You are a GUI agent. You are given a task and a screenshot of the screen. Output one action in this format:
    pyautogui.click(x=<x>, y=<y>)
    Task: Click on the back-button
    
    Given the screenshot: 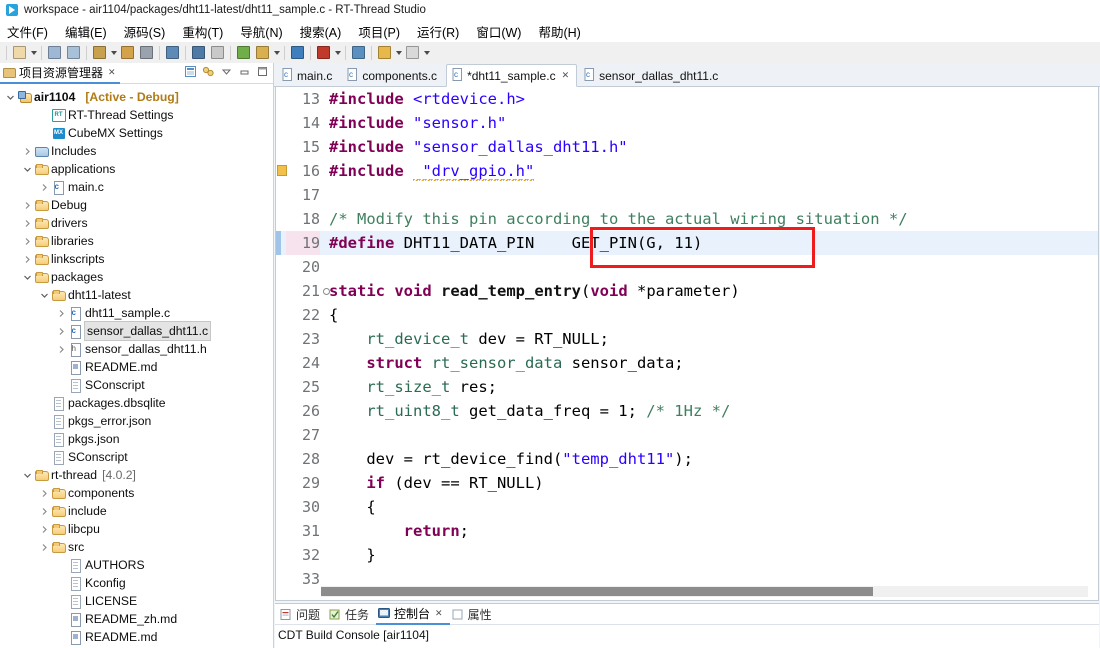 What is the action you would take?
    pyautogui.click(x=384, y=52)
    